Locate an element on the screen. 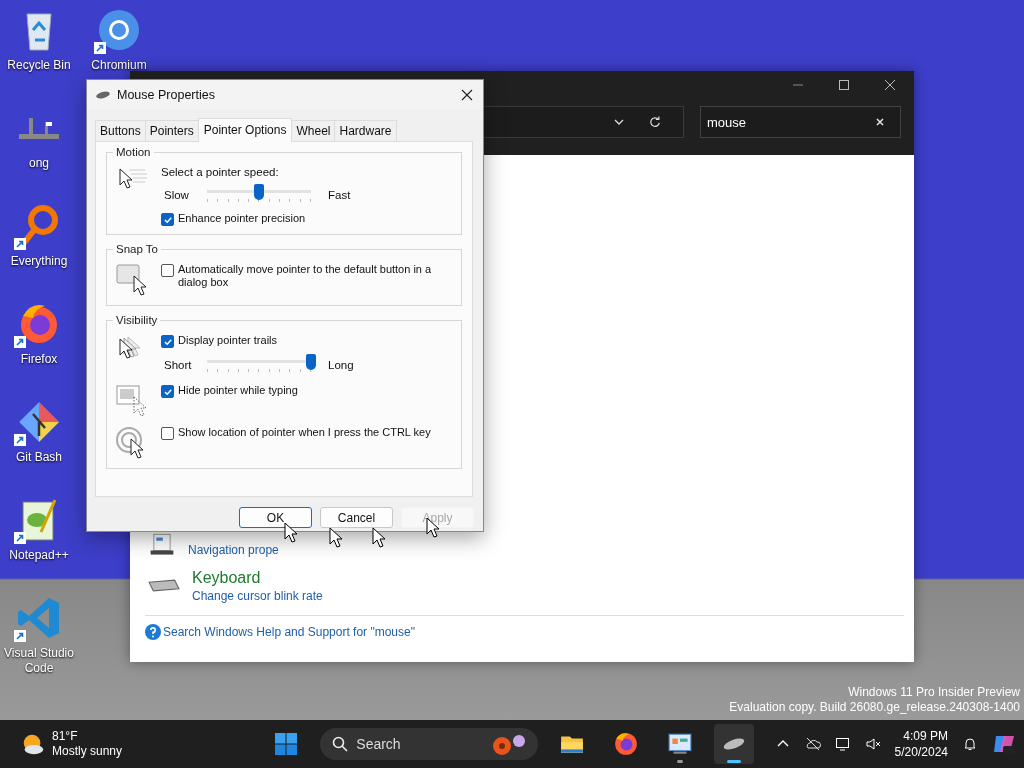 This screenshot has height=768, width=1024. window-title: Mouse Properties is located at coordinates (166, 94).